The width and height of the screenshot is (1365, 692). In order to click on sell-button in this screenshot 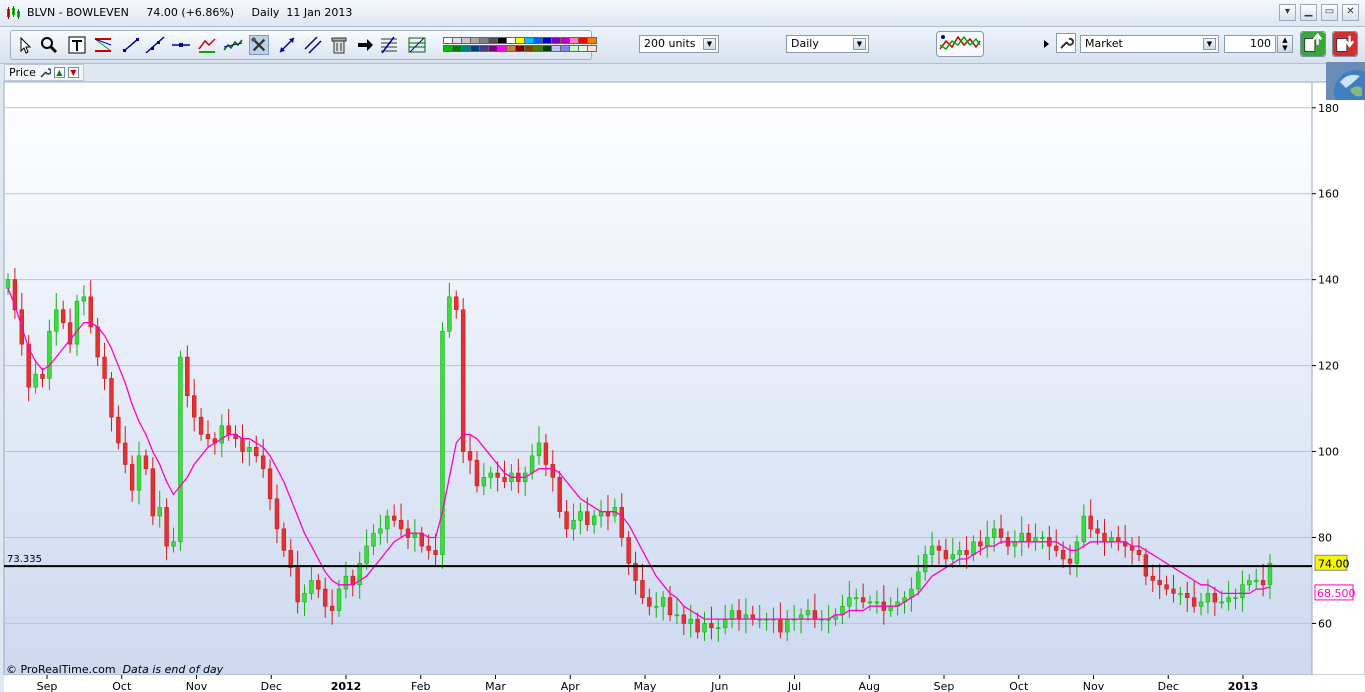, I will do `click(1345, 44)`.